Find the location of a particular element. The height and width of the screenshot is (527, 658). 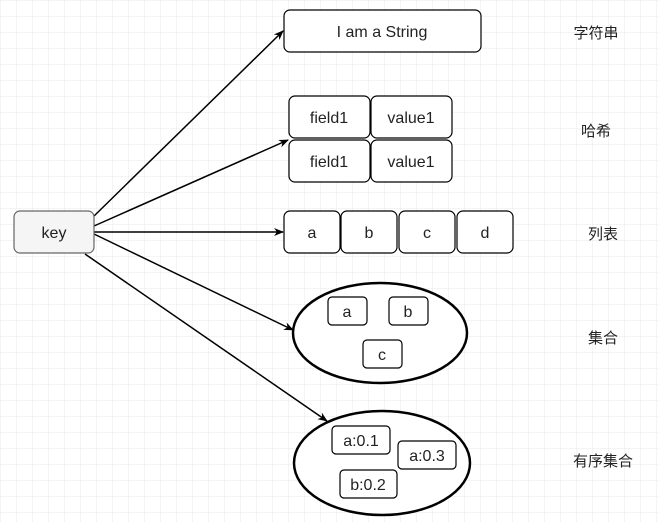

set-item: a is located at coordinates (347, 312).